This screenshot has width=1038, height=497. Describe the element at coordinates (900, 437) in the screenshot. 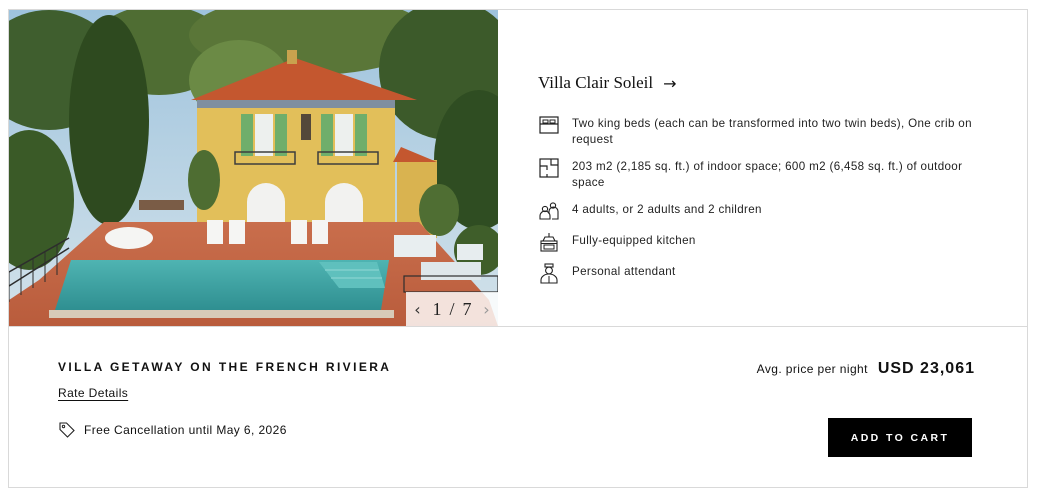

I see `add-to-cart-button: ADD TO CART` at that location.